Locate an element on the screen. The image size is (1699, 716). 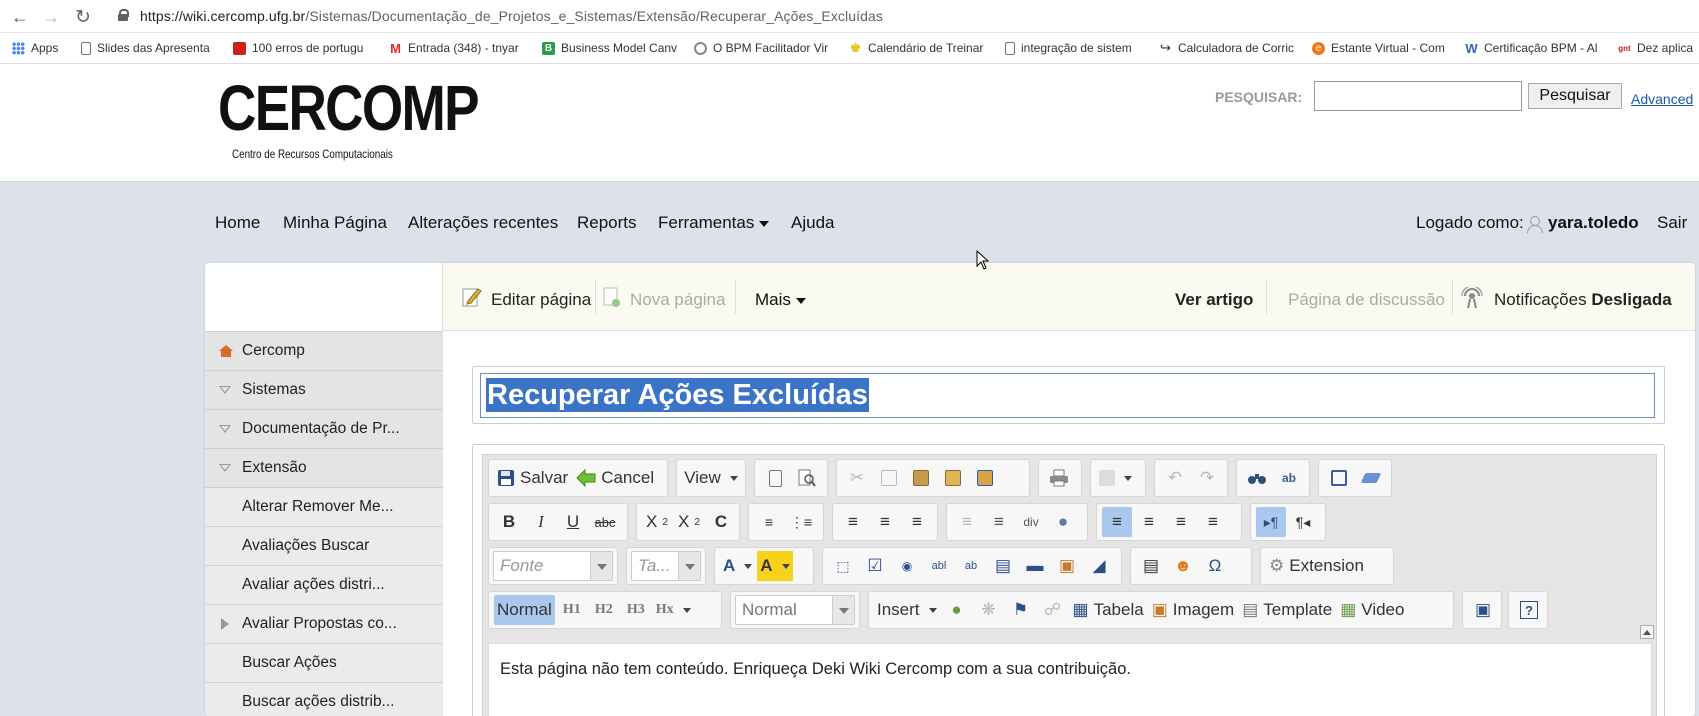
bookmark-item: integração de sistem is located at coordinates (1073, 48).